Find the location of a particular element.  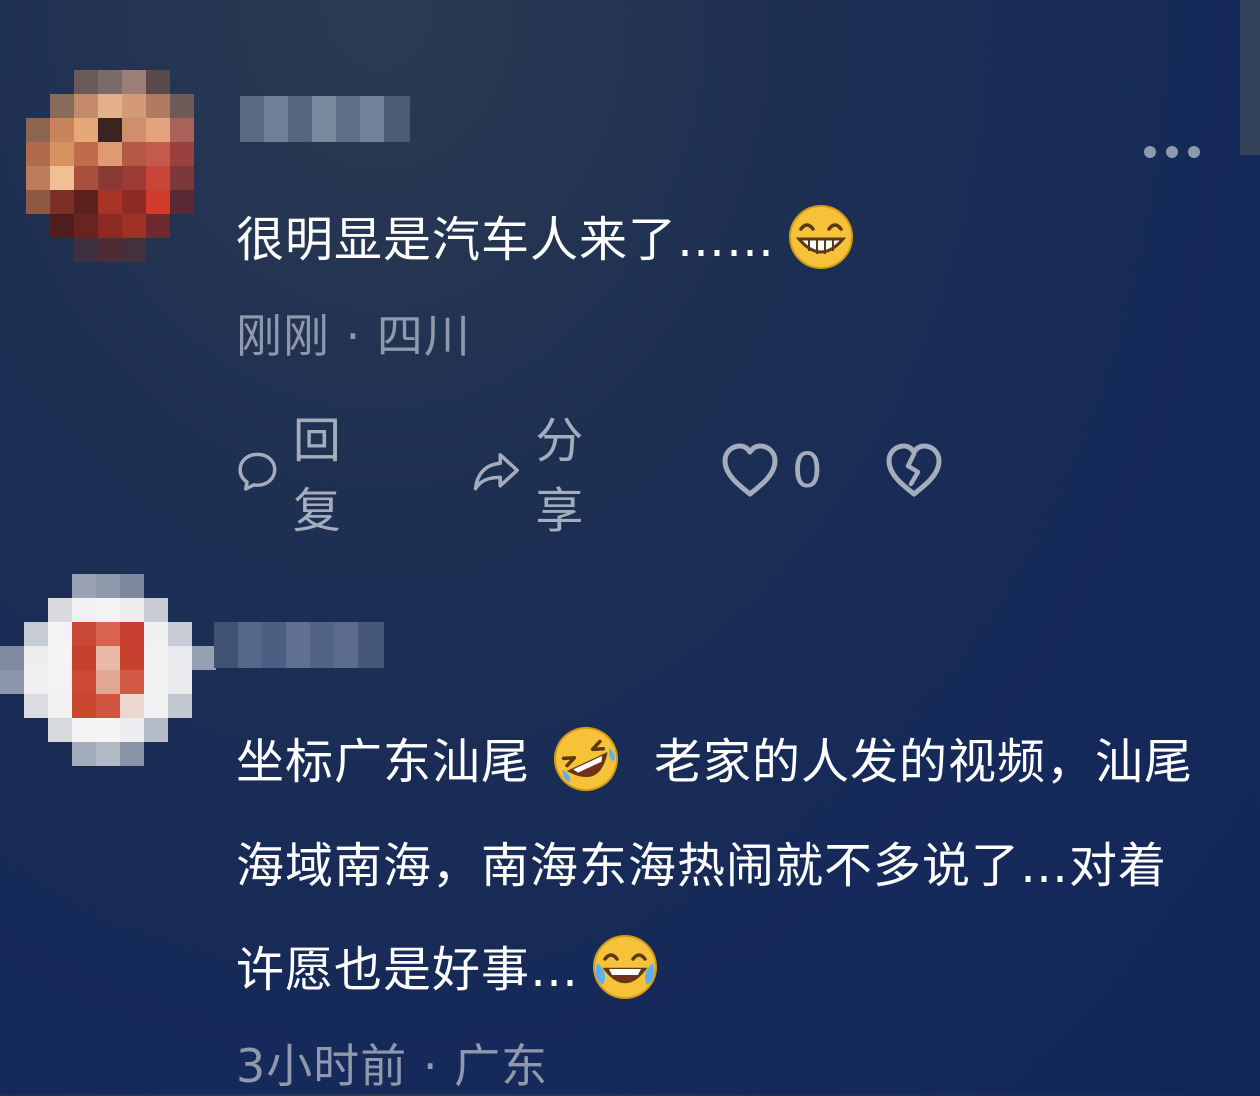

comment-location: 四川 is located at coordinates (423, 336).